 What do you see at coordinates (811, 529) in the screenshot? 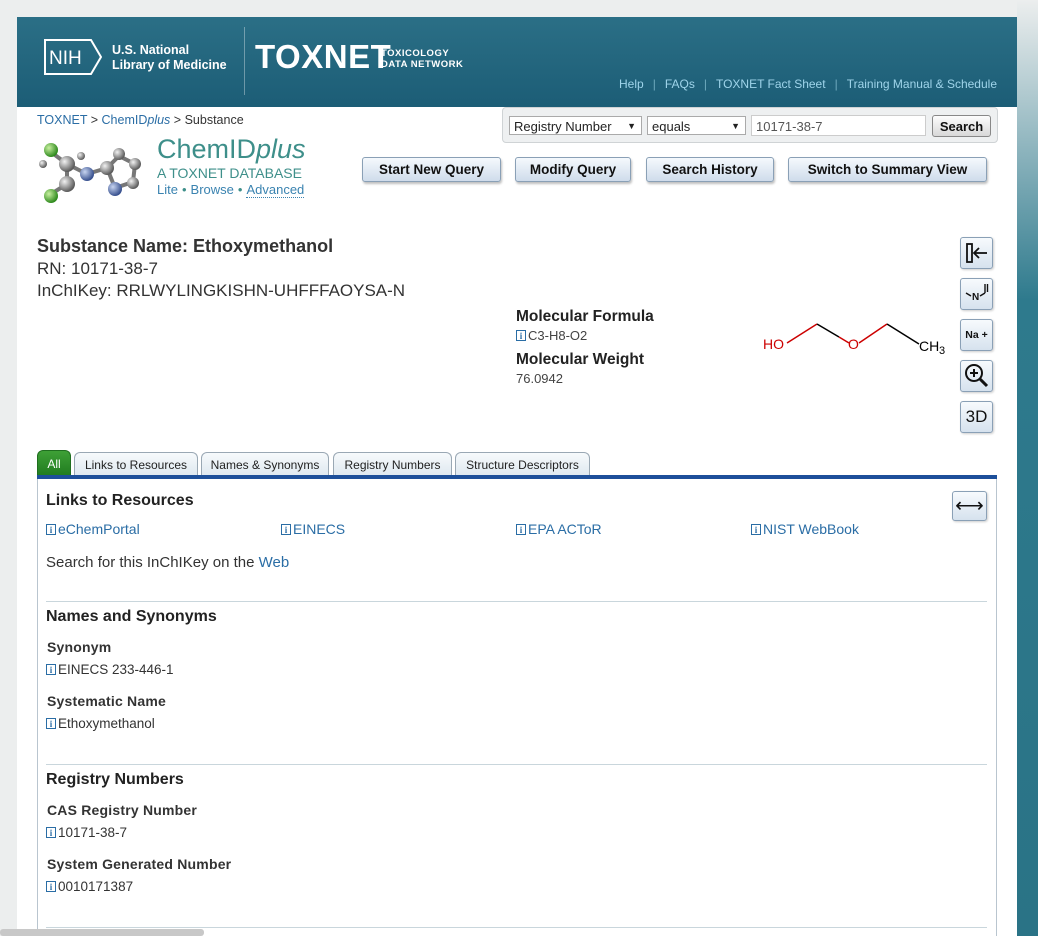
I see `nist-webbook-text: NIST WebBook` at bounding box center [811, 529].